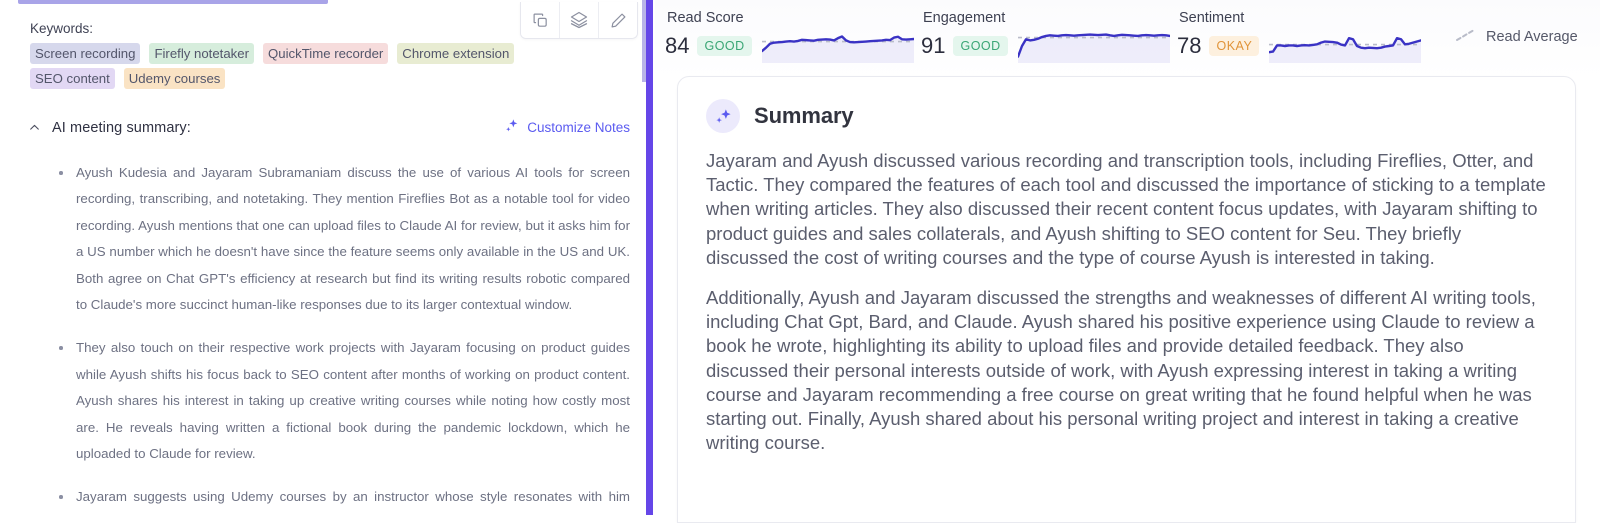 The width and height of the screenshot is (1600, 523). I want to click on keyword-chip: SEO content, so click(72, 78).